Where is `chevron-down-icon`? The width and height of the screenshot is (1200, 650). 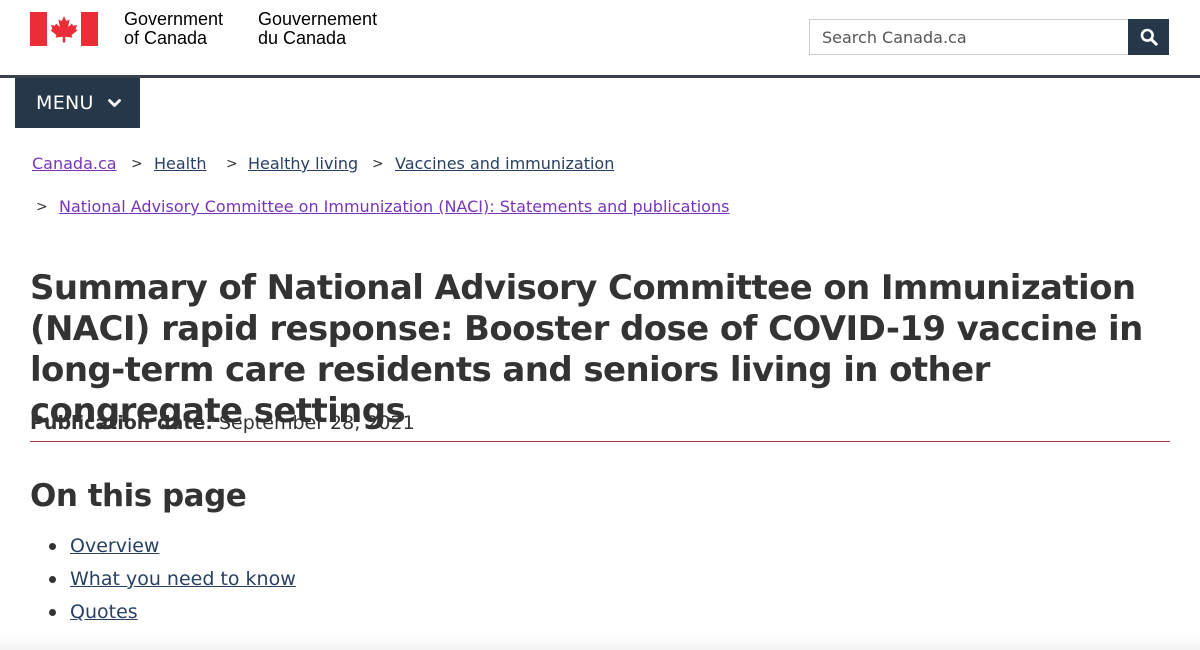
chevron-down-icon is located at coordinates (114, 103).